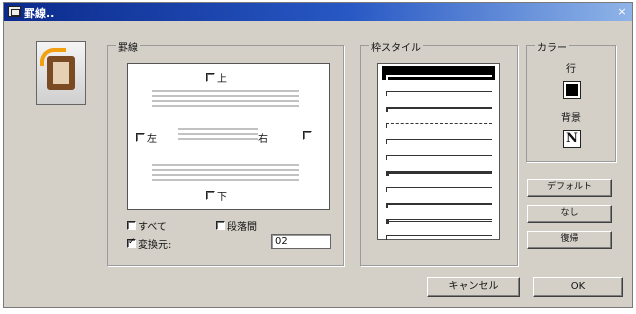  I want to click on bg-color-label: 背景, so click(571, 118).